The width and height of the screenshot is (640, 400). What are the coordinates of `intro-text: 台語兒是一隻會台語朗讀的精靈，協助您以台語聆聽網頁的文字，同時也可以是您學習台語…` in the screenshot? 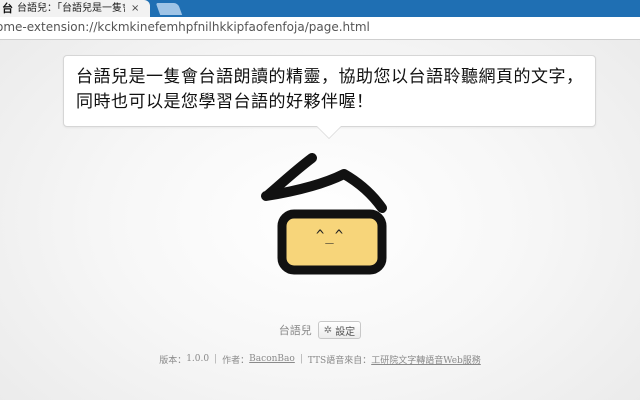 It's located at (330, 89).